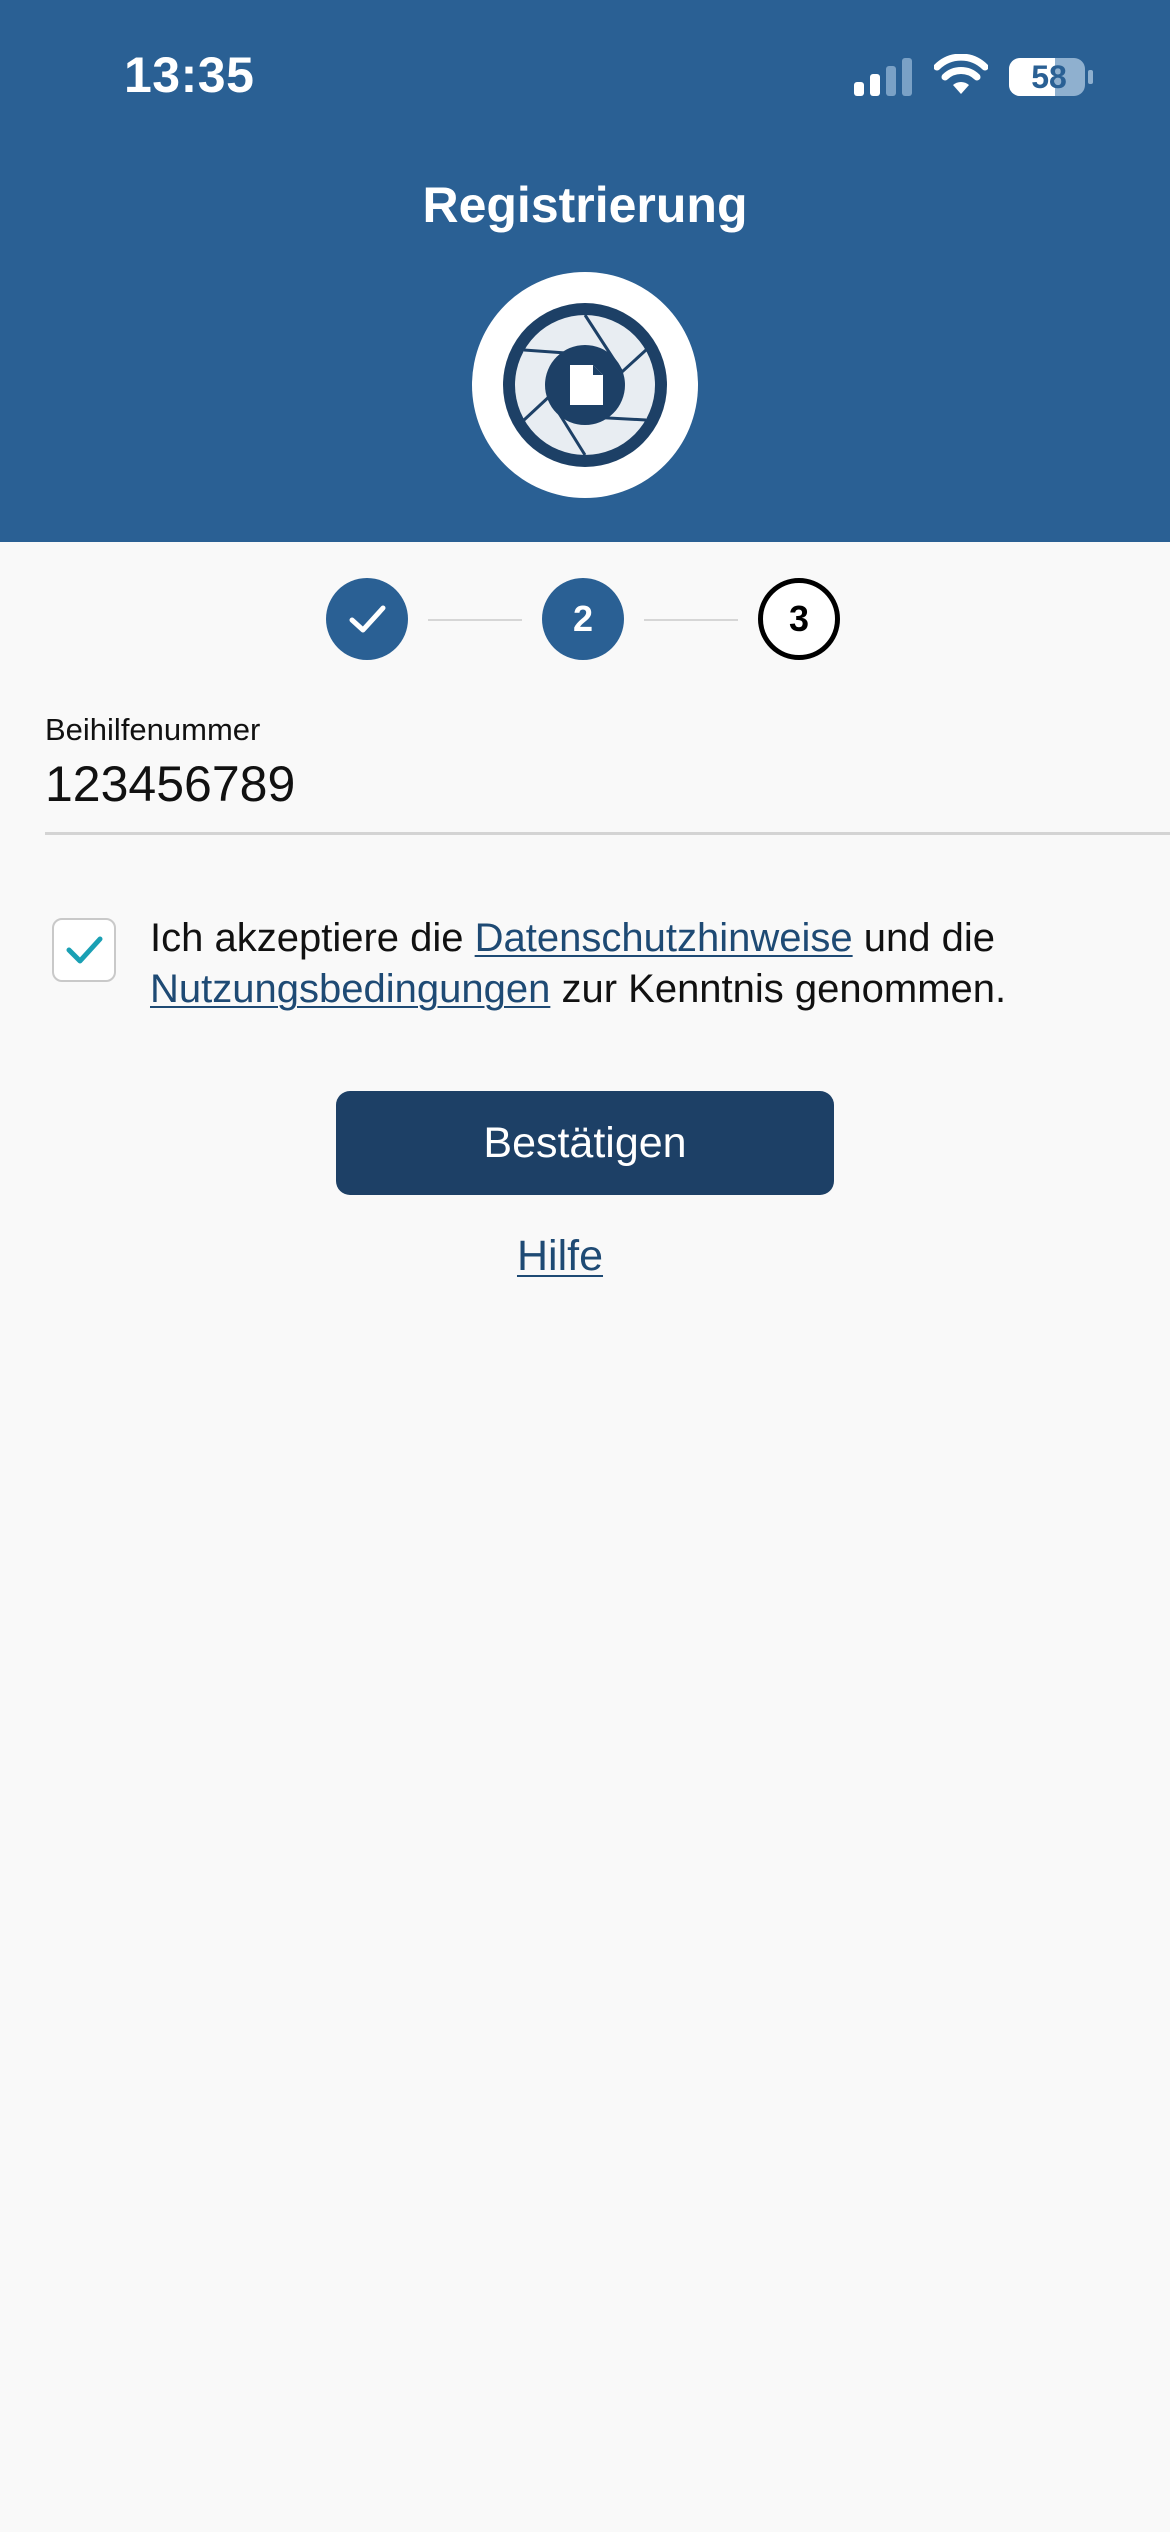 This screenshot has width=1170, height=2532. I want to click on help-link: Hilfe, so click(560, 1256).